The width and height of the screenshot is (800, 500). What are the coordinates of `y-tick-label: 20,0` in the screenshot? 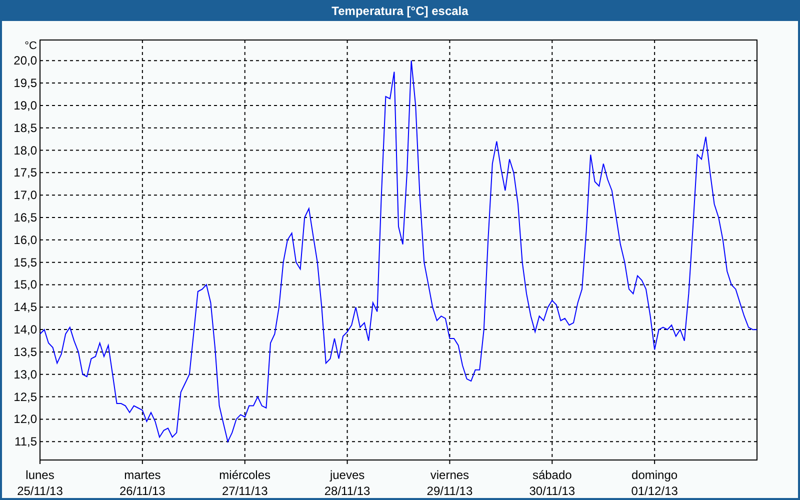 It's located at (25, 61).